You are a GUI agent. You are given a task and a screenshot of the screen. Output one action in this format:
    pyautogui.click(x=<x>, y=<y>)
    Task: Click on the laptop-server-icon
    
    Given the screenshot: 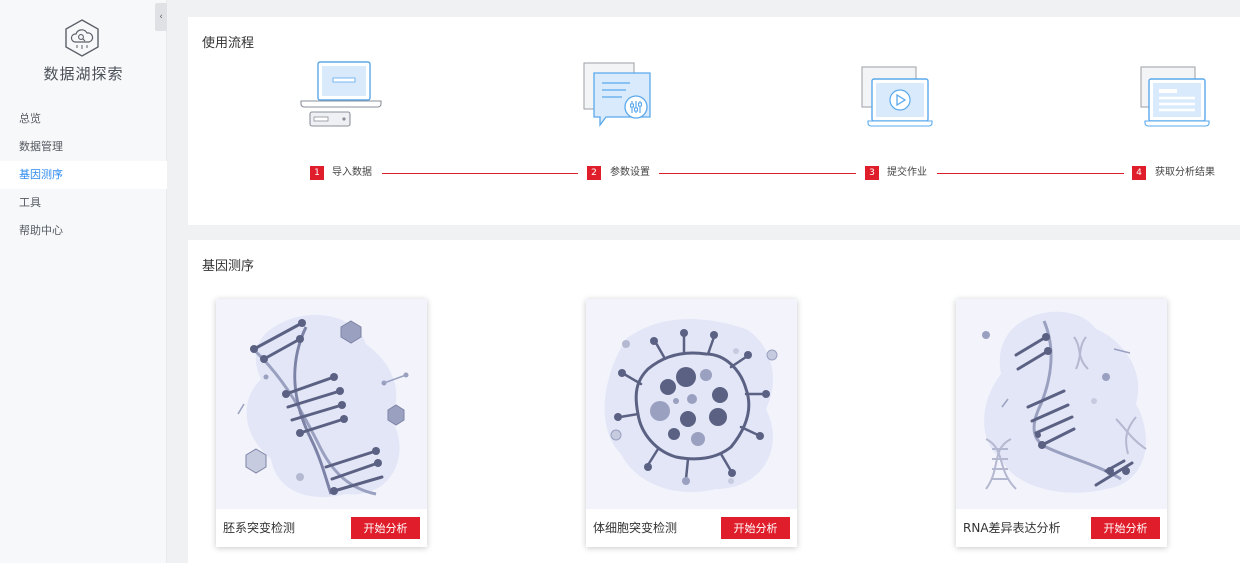 What is the action you would take?
    pyautogui.click(x=341, y=94)
    